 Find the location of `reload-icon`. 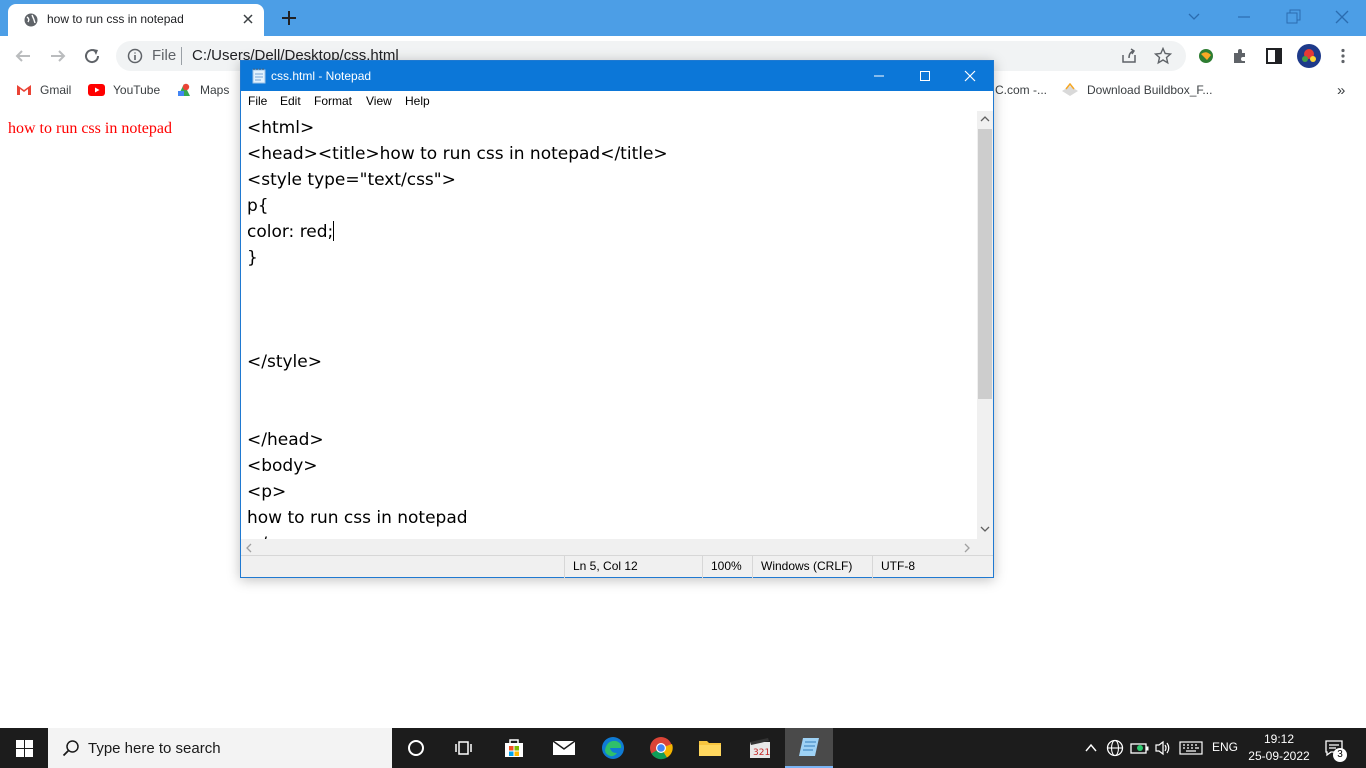

reload-icon is located at coordinates (92, 56).